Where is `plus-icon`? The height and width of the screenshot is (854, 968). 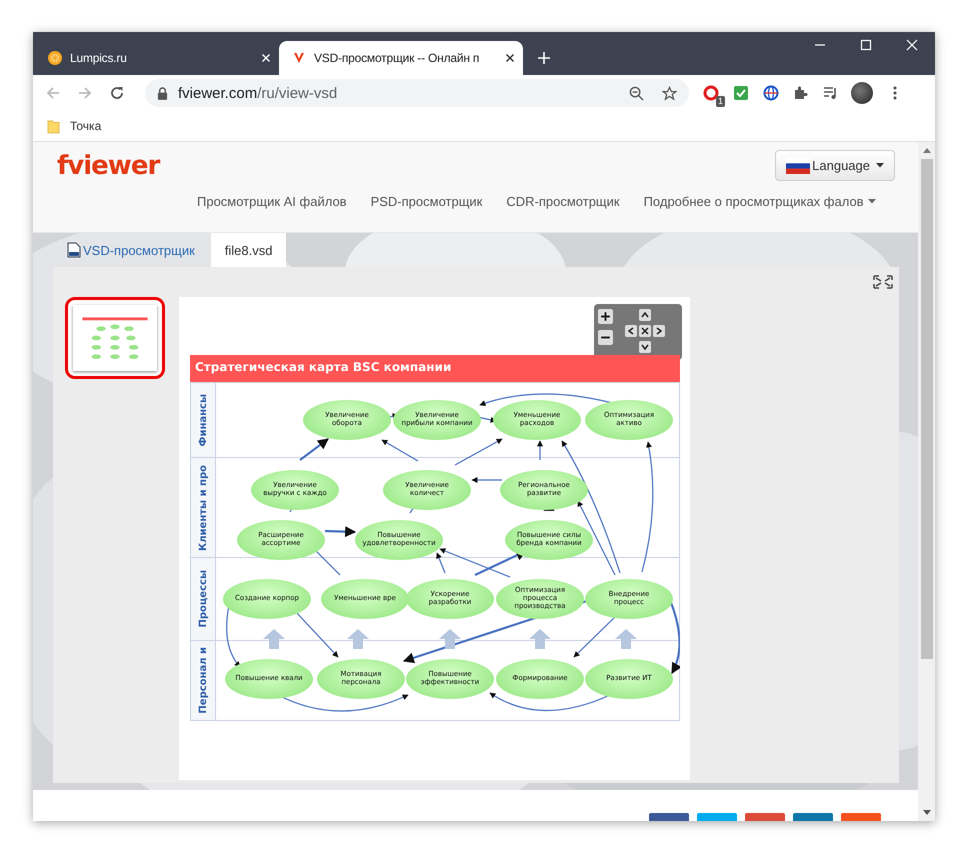
plus-icon is located at coordinates (544, 58).